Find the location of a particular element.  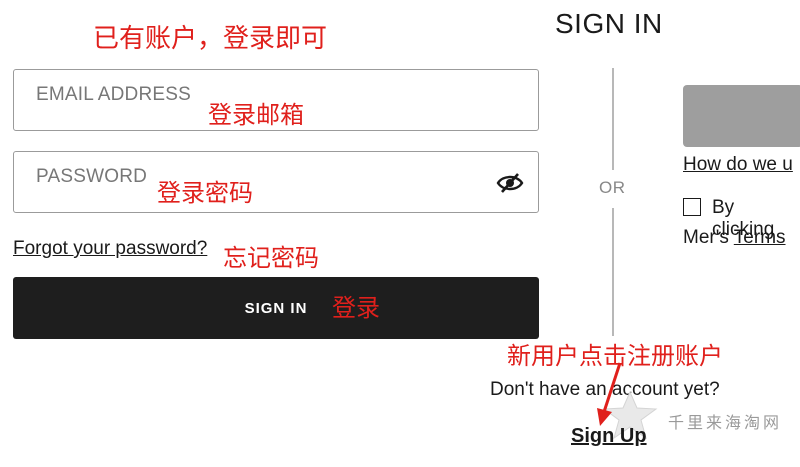

terms-link: Terms is located at coordinates (760, 237).